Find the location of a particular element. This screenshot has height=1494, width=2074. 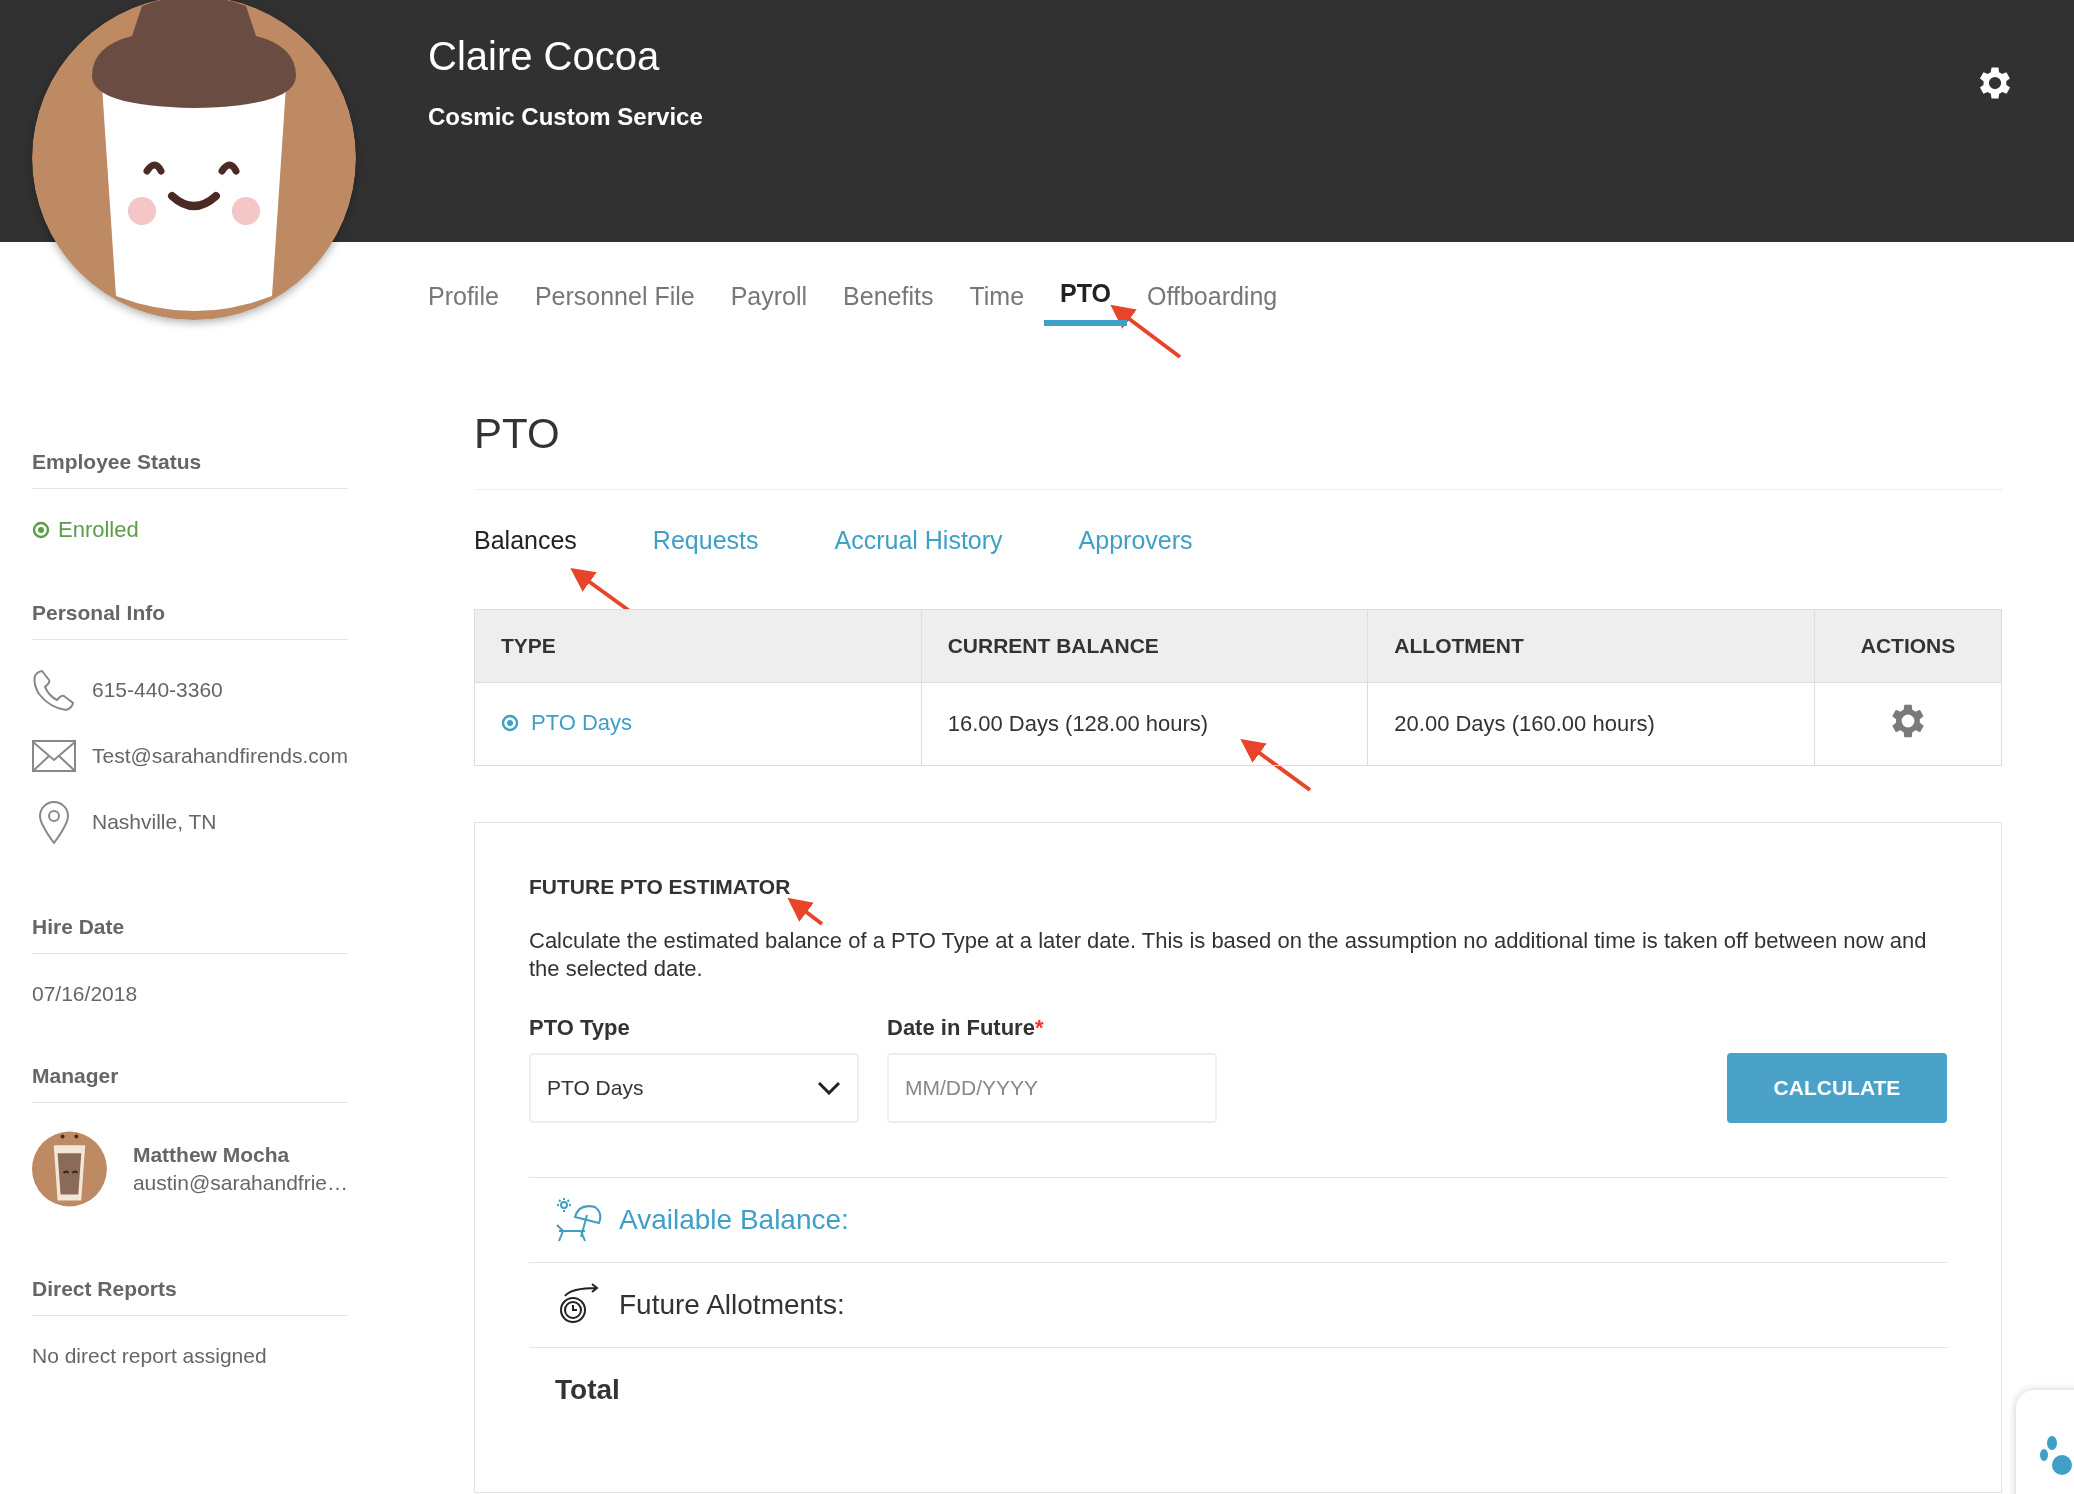

envelope-icon is located at coordinates (54, 756).